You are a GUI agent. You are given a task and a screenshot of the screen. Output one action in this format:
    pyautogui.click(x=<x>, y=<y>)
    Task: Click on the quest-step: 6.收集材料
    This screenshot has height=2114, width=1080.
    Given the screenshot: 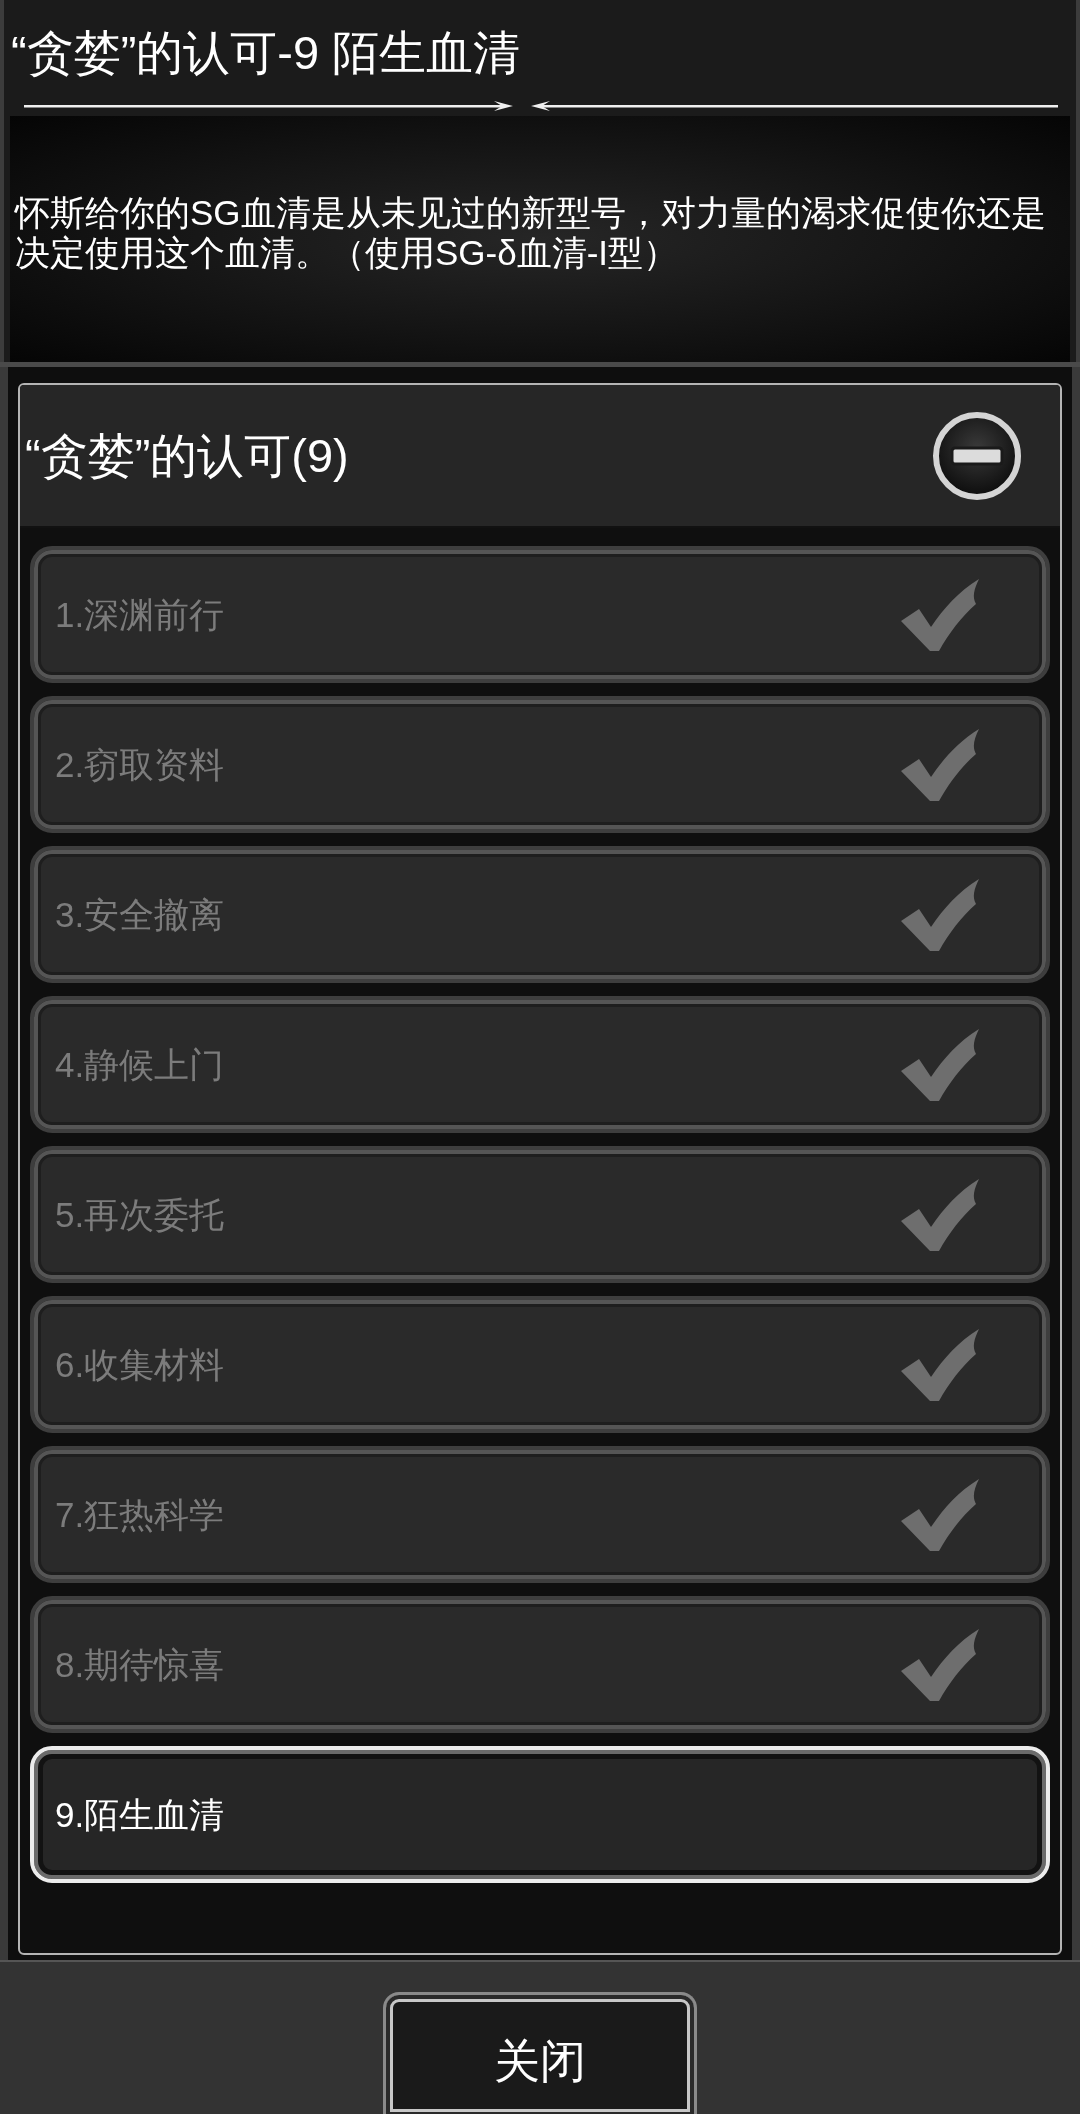 What is the action you would take?
    pyautogui.click(x=540, y=1364)
    